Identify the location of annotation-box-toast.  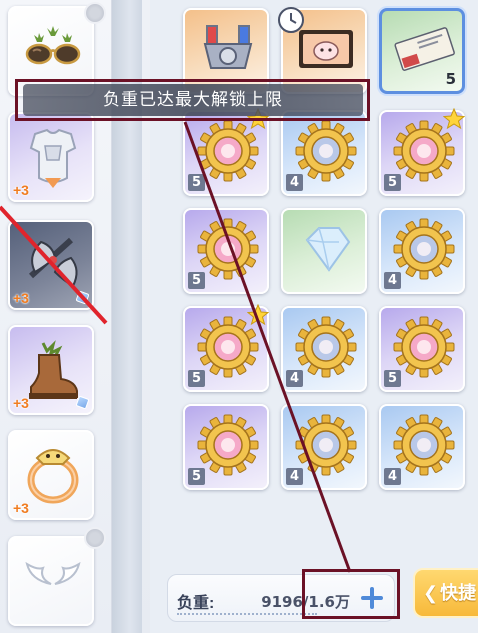
(192, 100).